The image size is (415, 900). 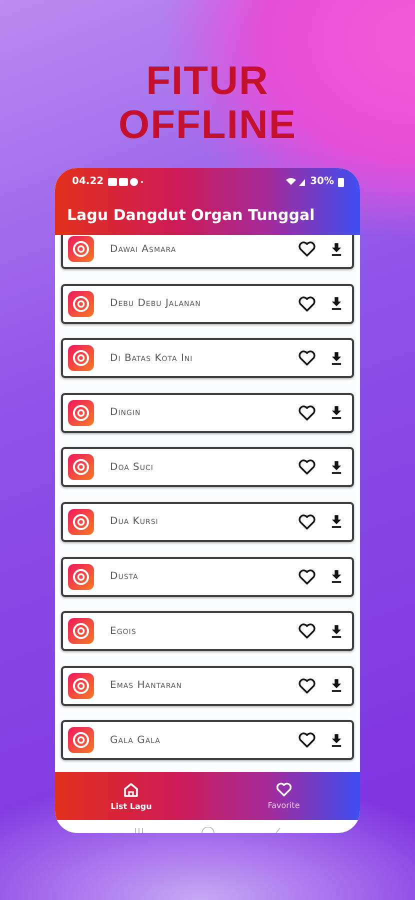 What do you see at coordinates (207, 576) in the screenshot?
I see `song-row: Dusta` at bounding box center [207, 576].